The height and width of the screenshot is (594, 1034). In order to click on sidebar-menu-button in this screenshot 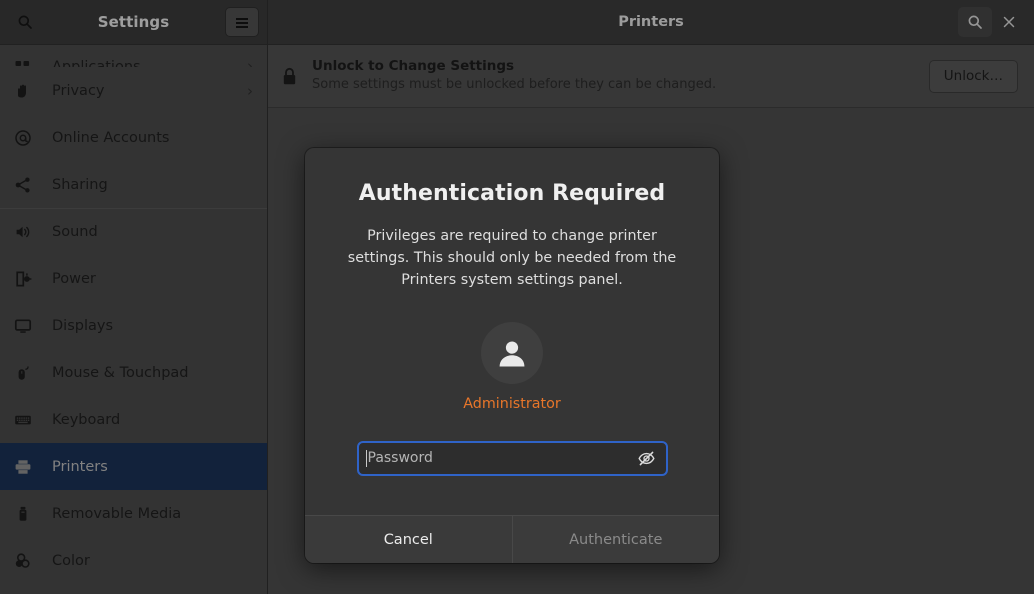, I will do `click(242, 22)`.